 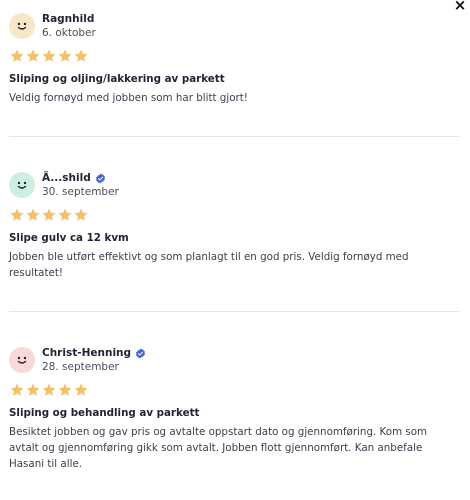 I want to click on review-header: Ã...shild 30. september, so click(x=234, y=185).